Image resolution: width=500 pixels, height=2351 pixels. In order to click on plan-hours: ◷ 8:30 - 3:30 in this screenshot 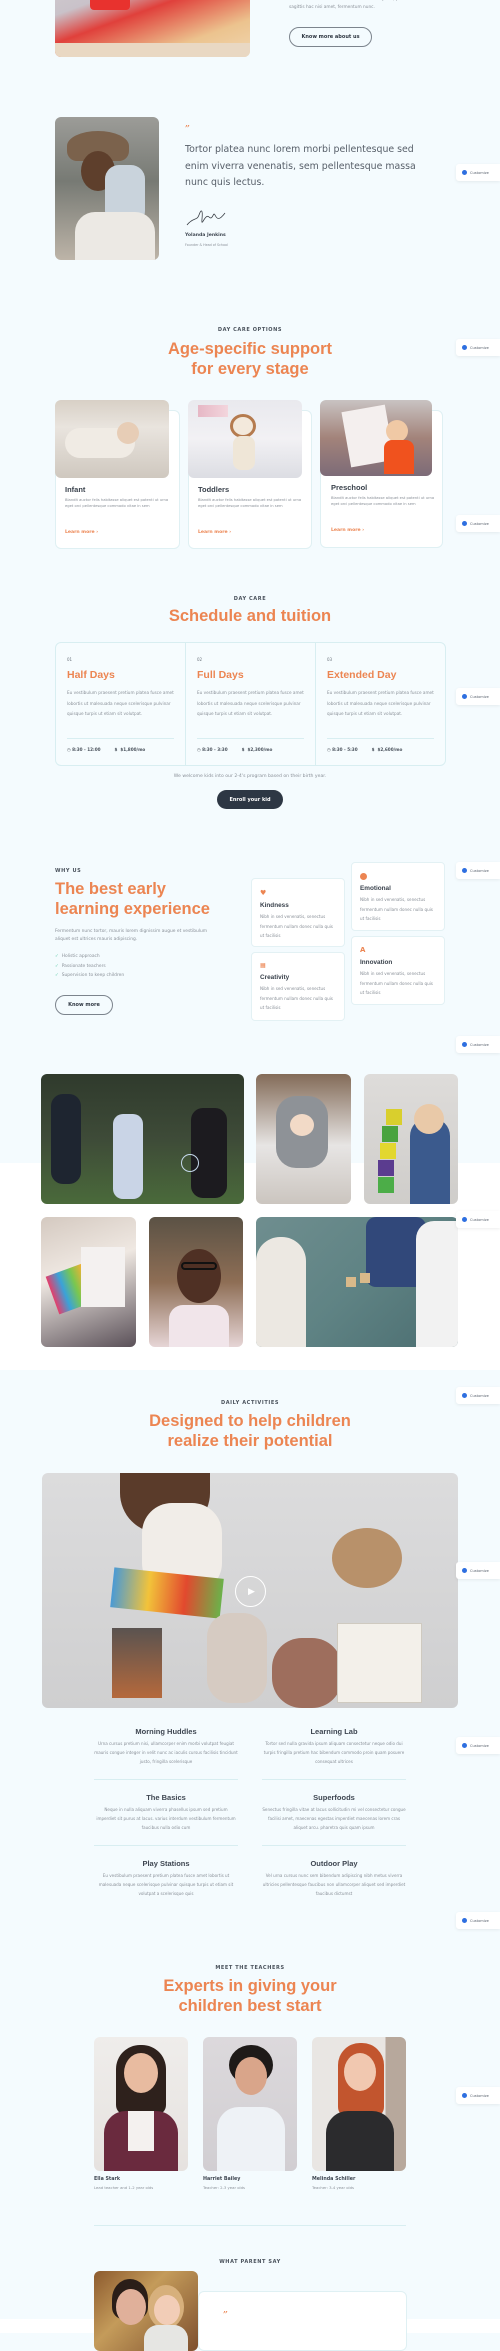, I will do `click(212, 749)`.